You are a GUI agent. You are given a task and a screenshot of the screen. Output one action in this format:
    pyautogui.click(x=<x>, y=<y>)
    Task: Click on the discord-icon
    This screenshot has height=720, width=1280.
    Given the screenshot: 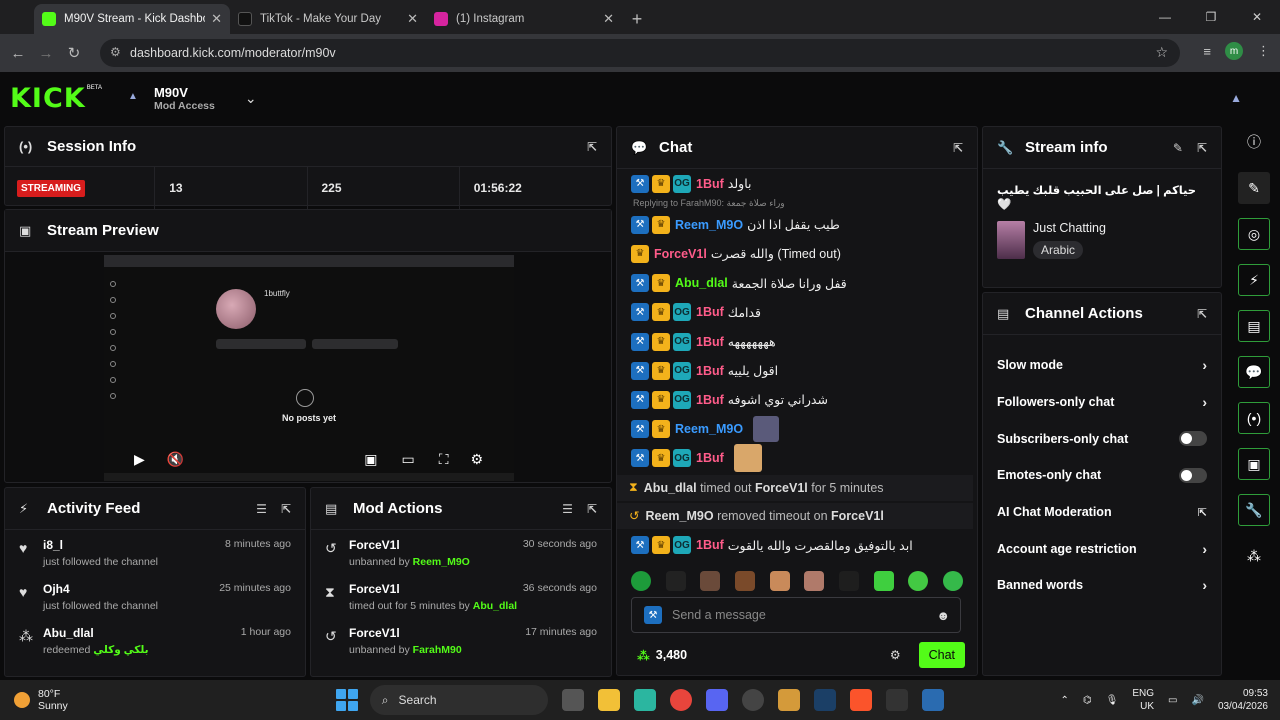 What is the action you would take?
    pyautogui.click(x=716, y=700)
    